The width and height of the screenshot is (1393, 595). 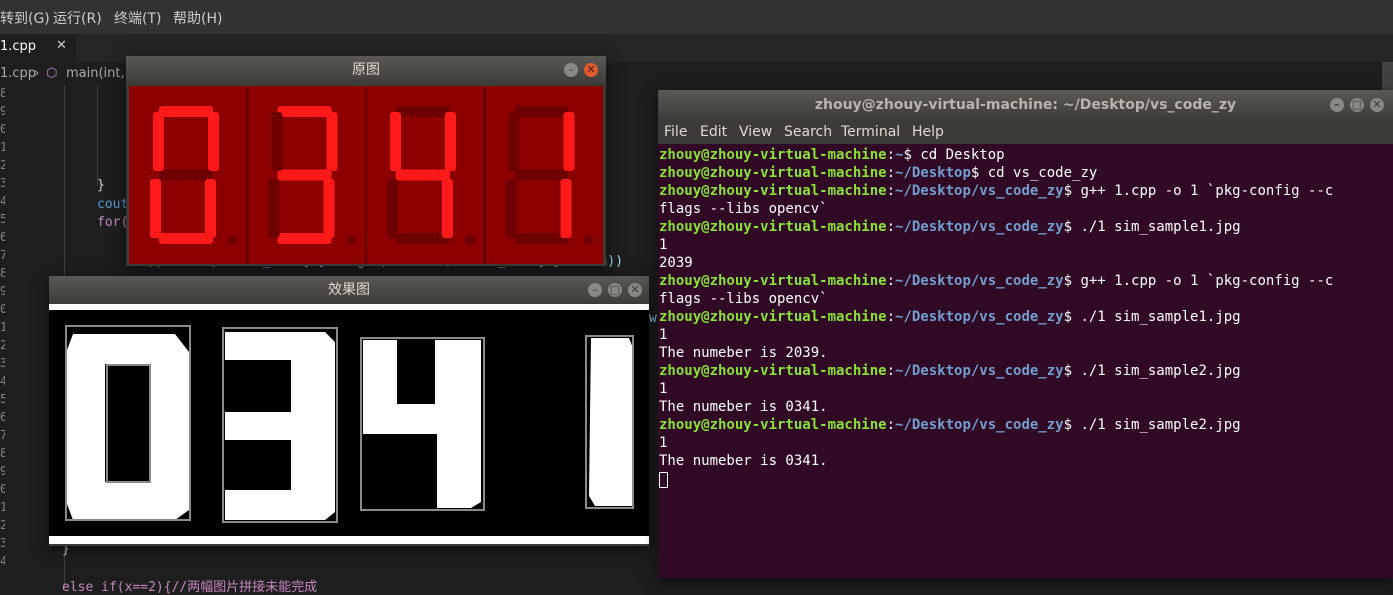 What do you see at coordinates (18, 73) in the screenshot?
I see `breadcrumb-file: 1.cpp` at bounding box center [18, 73].